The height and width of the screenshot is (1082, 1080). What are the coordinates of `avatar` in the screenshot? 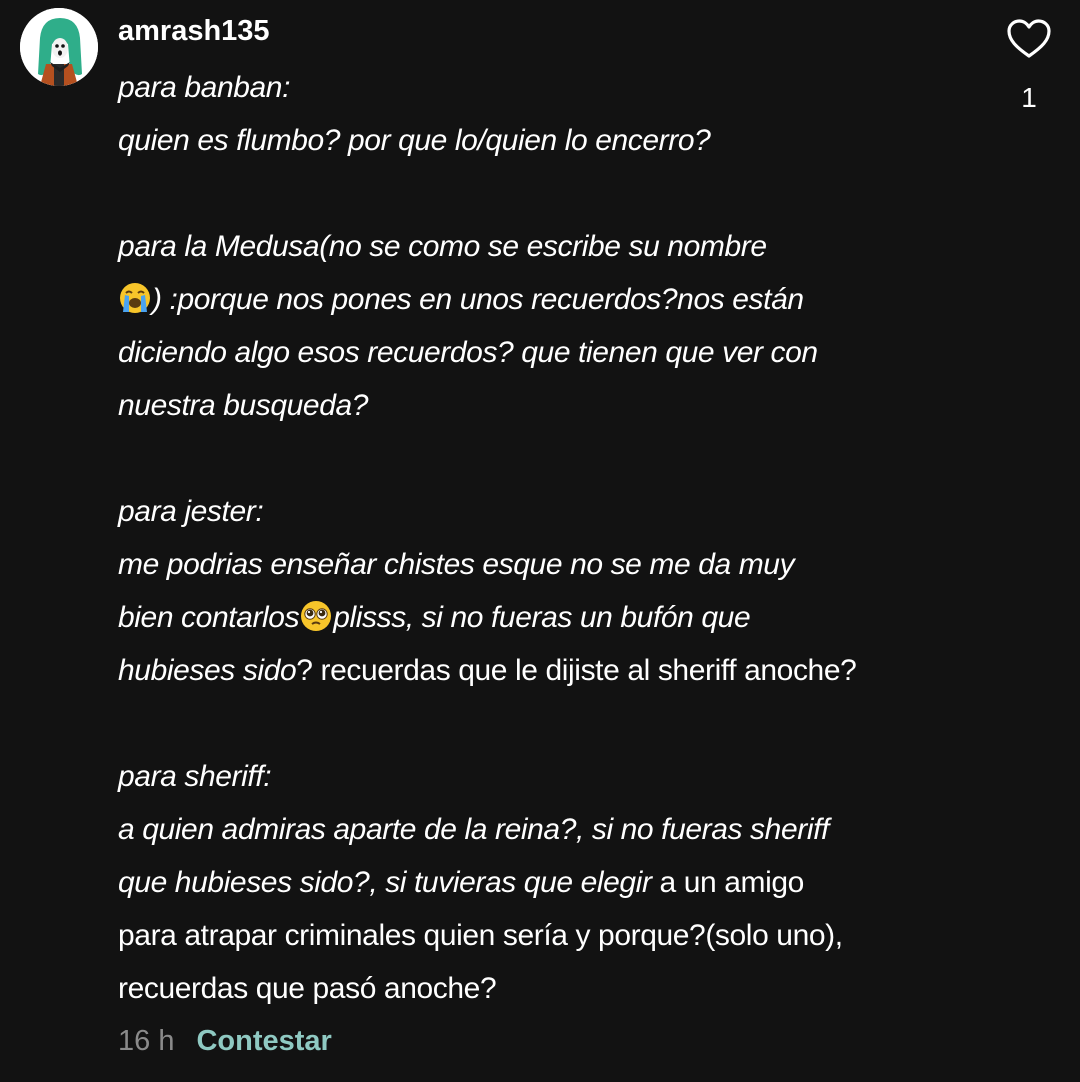 It's located at (59, 47).